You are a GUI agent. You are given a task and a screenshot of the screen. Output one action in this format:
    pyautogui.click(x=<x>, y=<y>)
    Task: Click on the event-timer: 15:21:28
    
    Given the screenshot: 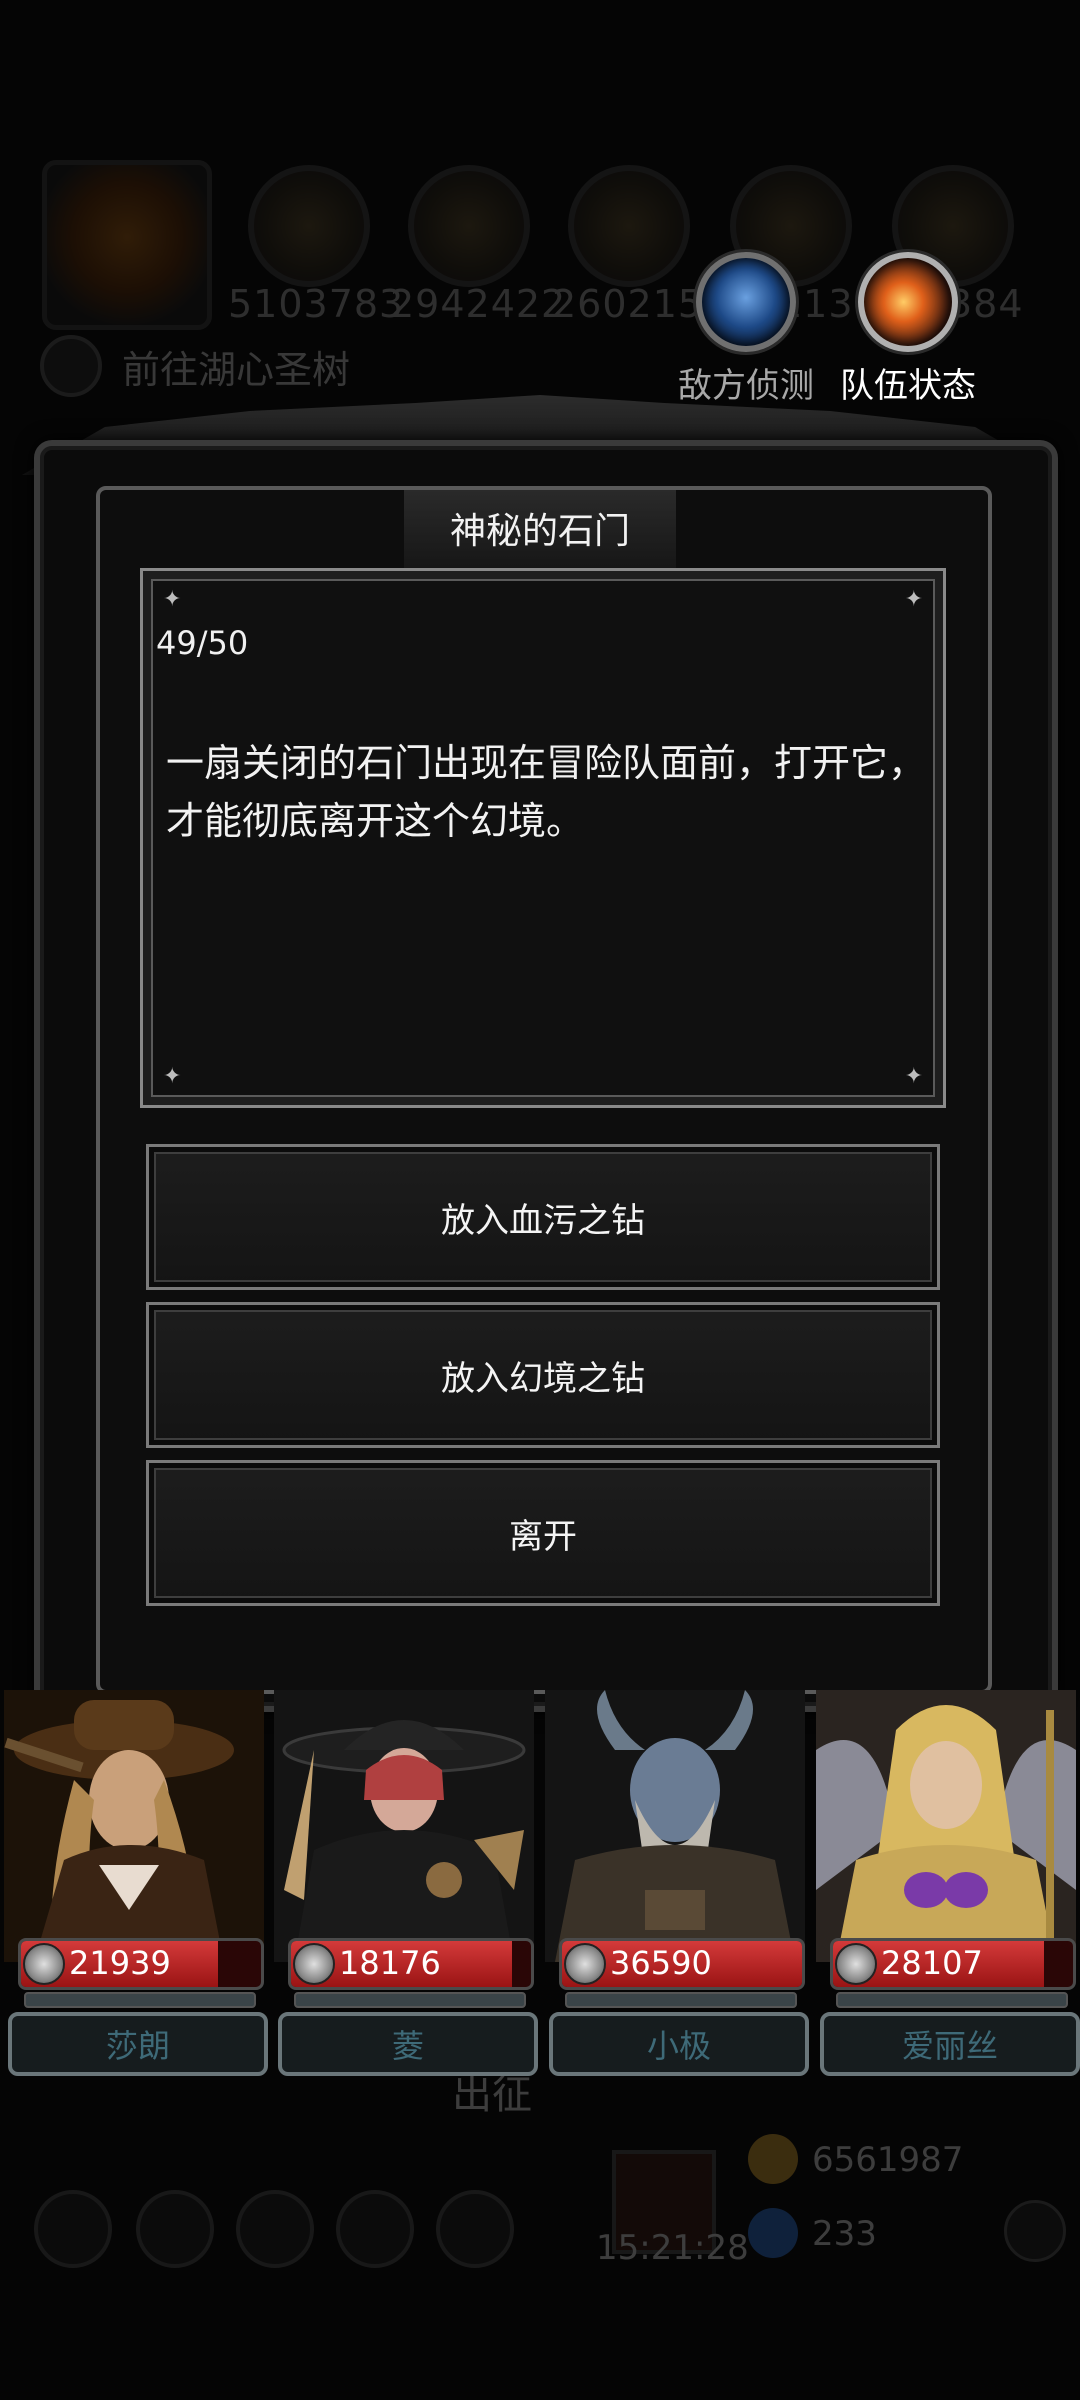 What is the action you would take?
    pyautogui.click(x=672, y=2248)
    